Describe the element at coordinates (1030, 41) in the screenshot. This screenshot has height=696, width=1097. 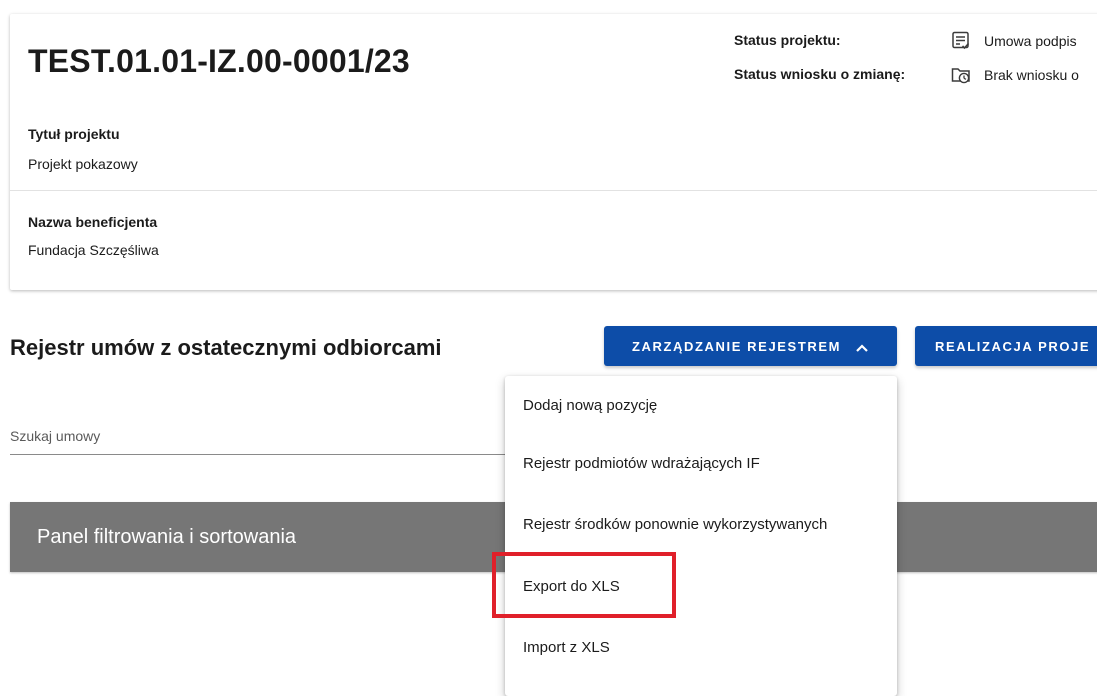
I see `project-status-text: Umowa podpis` at that location.